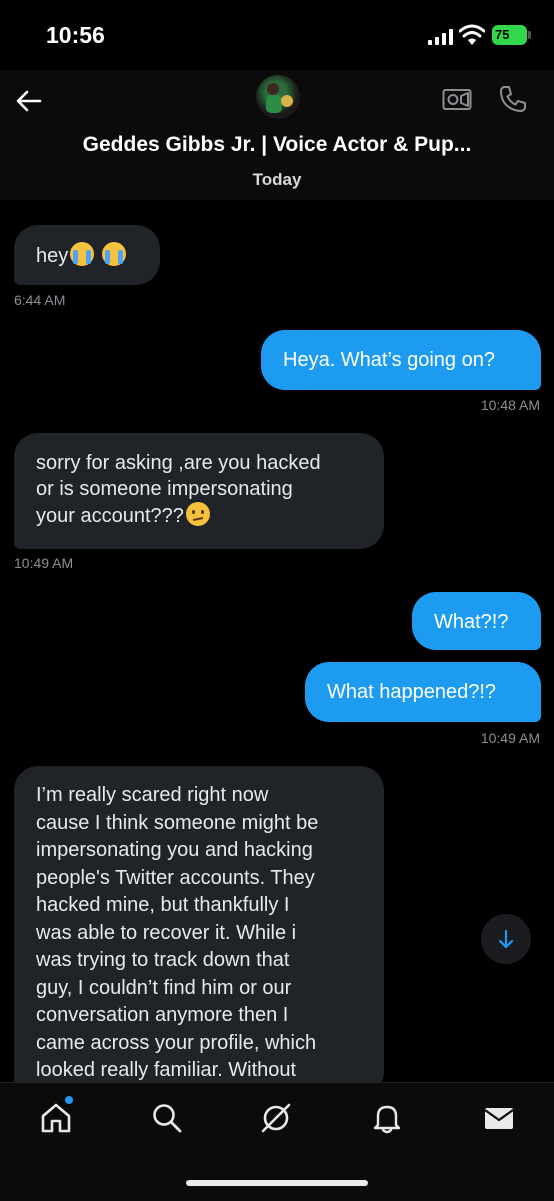 Image resolution: width=554 pixels, height=1201 pixels. What do you see at coordinates (197, 514) in the screenshot?
I see `confused-emoji-icon` at bounding box center [197, 514].